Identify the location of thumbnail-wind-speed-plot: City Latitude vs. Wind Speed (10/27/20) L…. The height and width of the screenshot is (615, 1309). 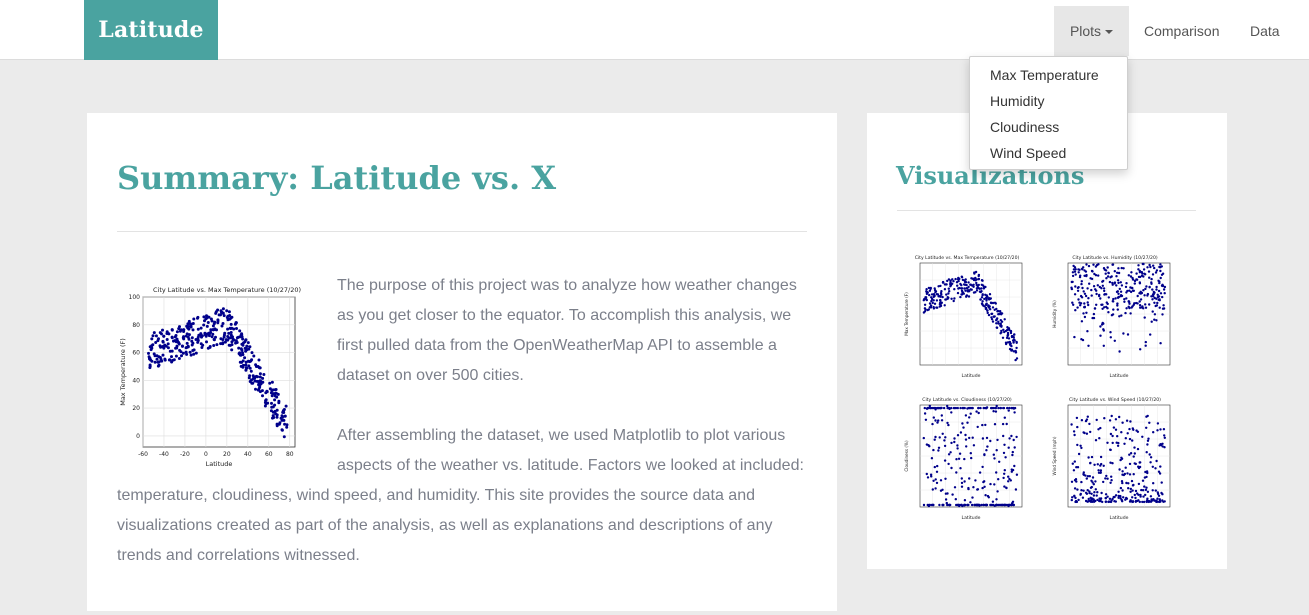
(1113, 459).